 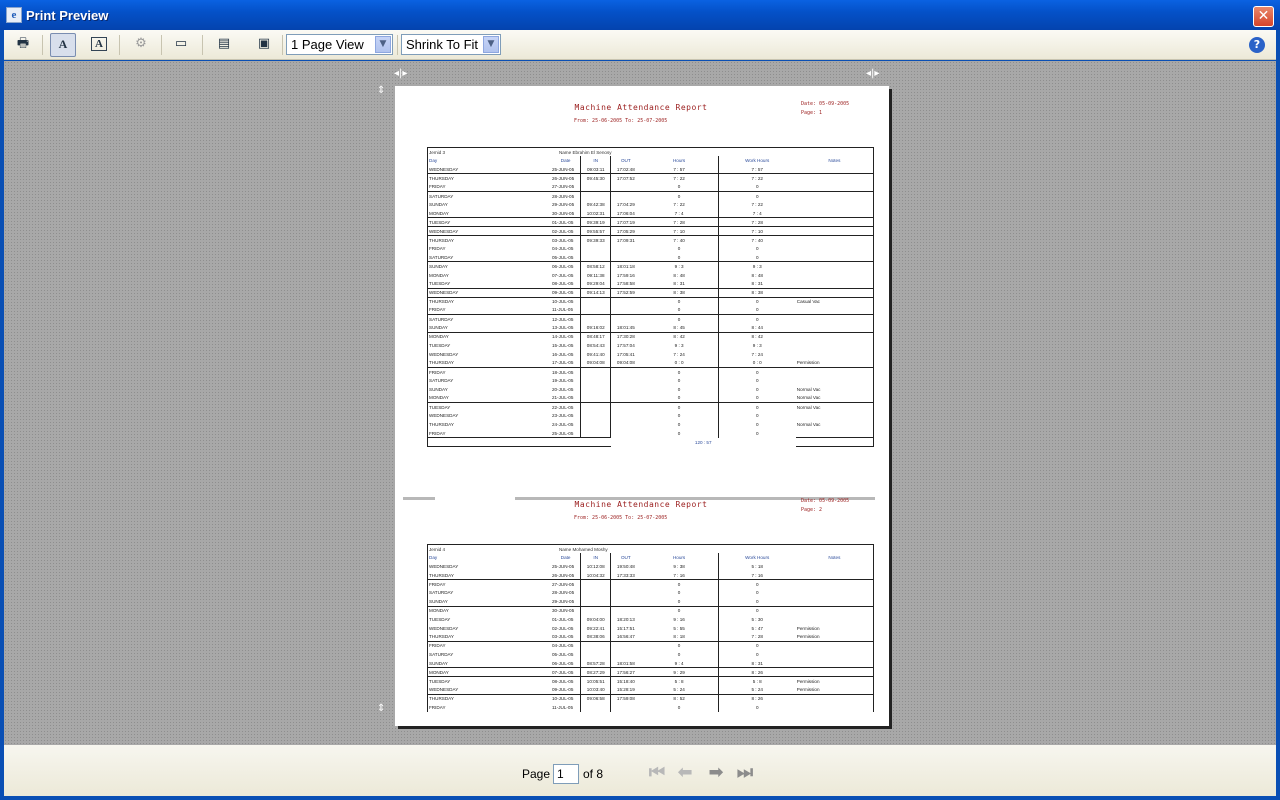 What do you see at coordinates (451, 44) in the screenshot?
I see `zoom-mode-select: Shrink To Fit ▼` at bounding box center [451, 44].